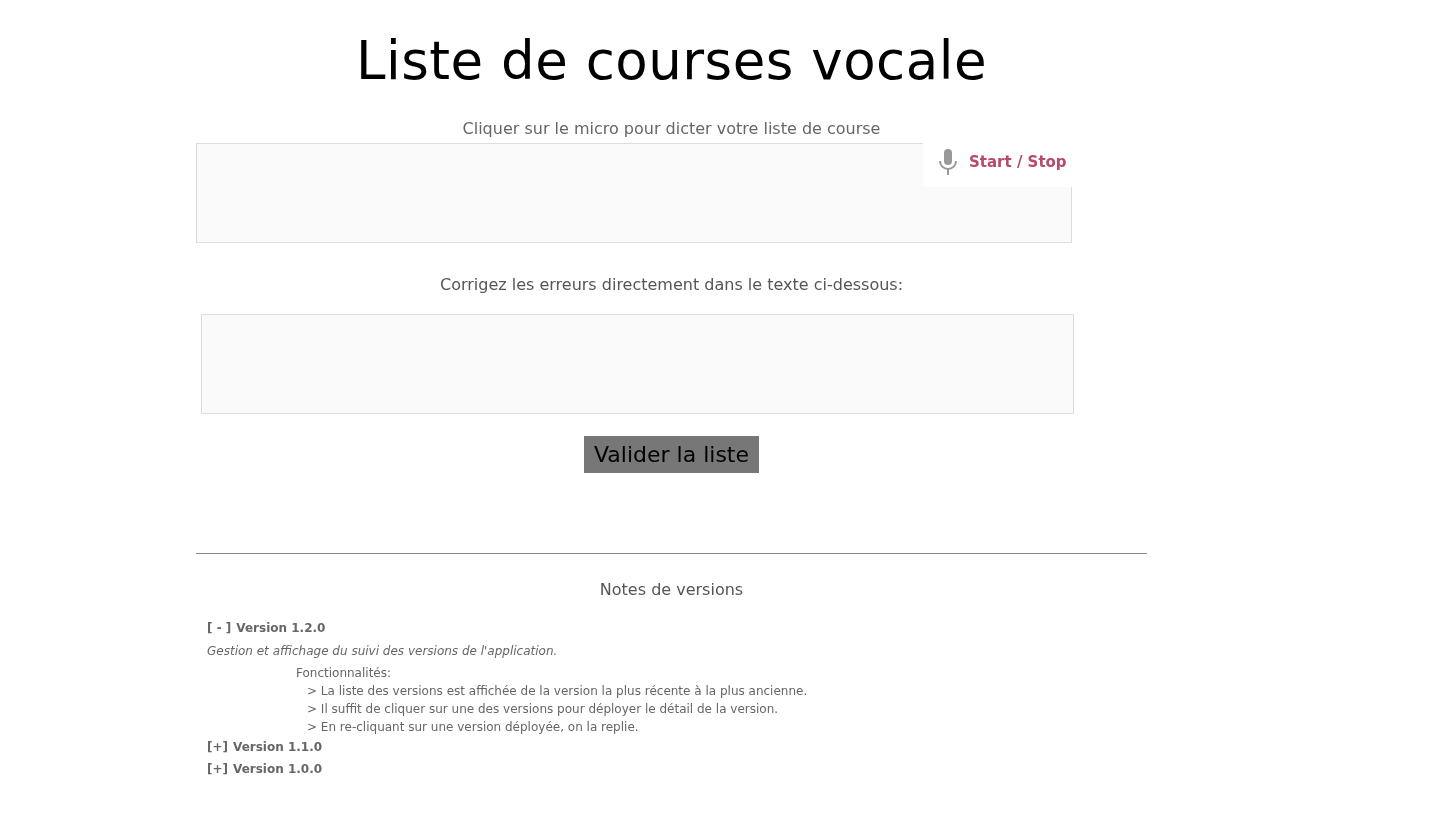 This screenshot has width=1442, height=813. What do you see at coordinates (383, 651) in the screenshot?
I see `version-description: Gestion et affichage du suivi des versions de l'application.` at bounding box center [383, 651].